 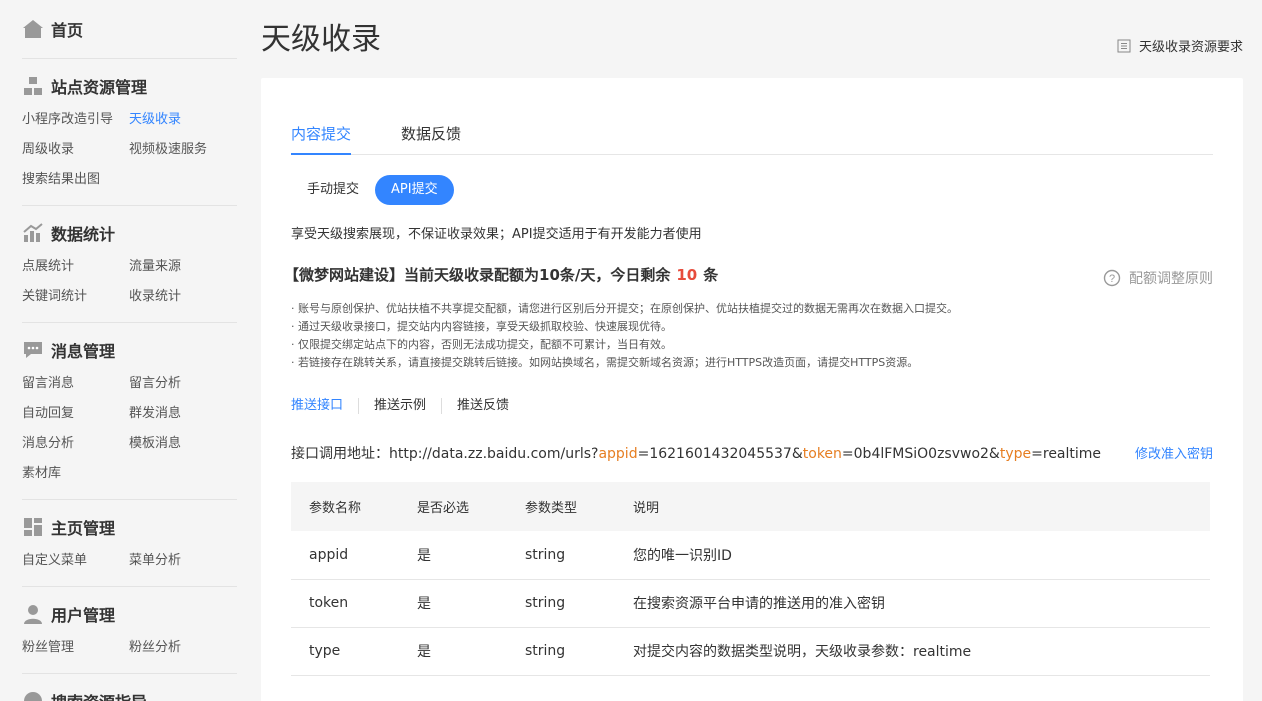 What do you see at coordinates (75, 180) in the screenshot?
I see `sidebar-item-search-image: 搜索结果出图` at bounding box center [75, 180].